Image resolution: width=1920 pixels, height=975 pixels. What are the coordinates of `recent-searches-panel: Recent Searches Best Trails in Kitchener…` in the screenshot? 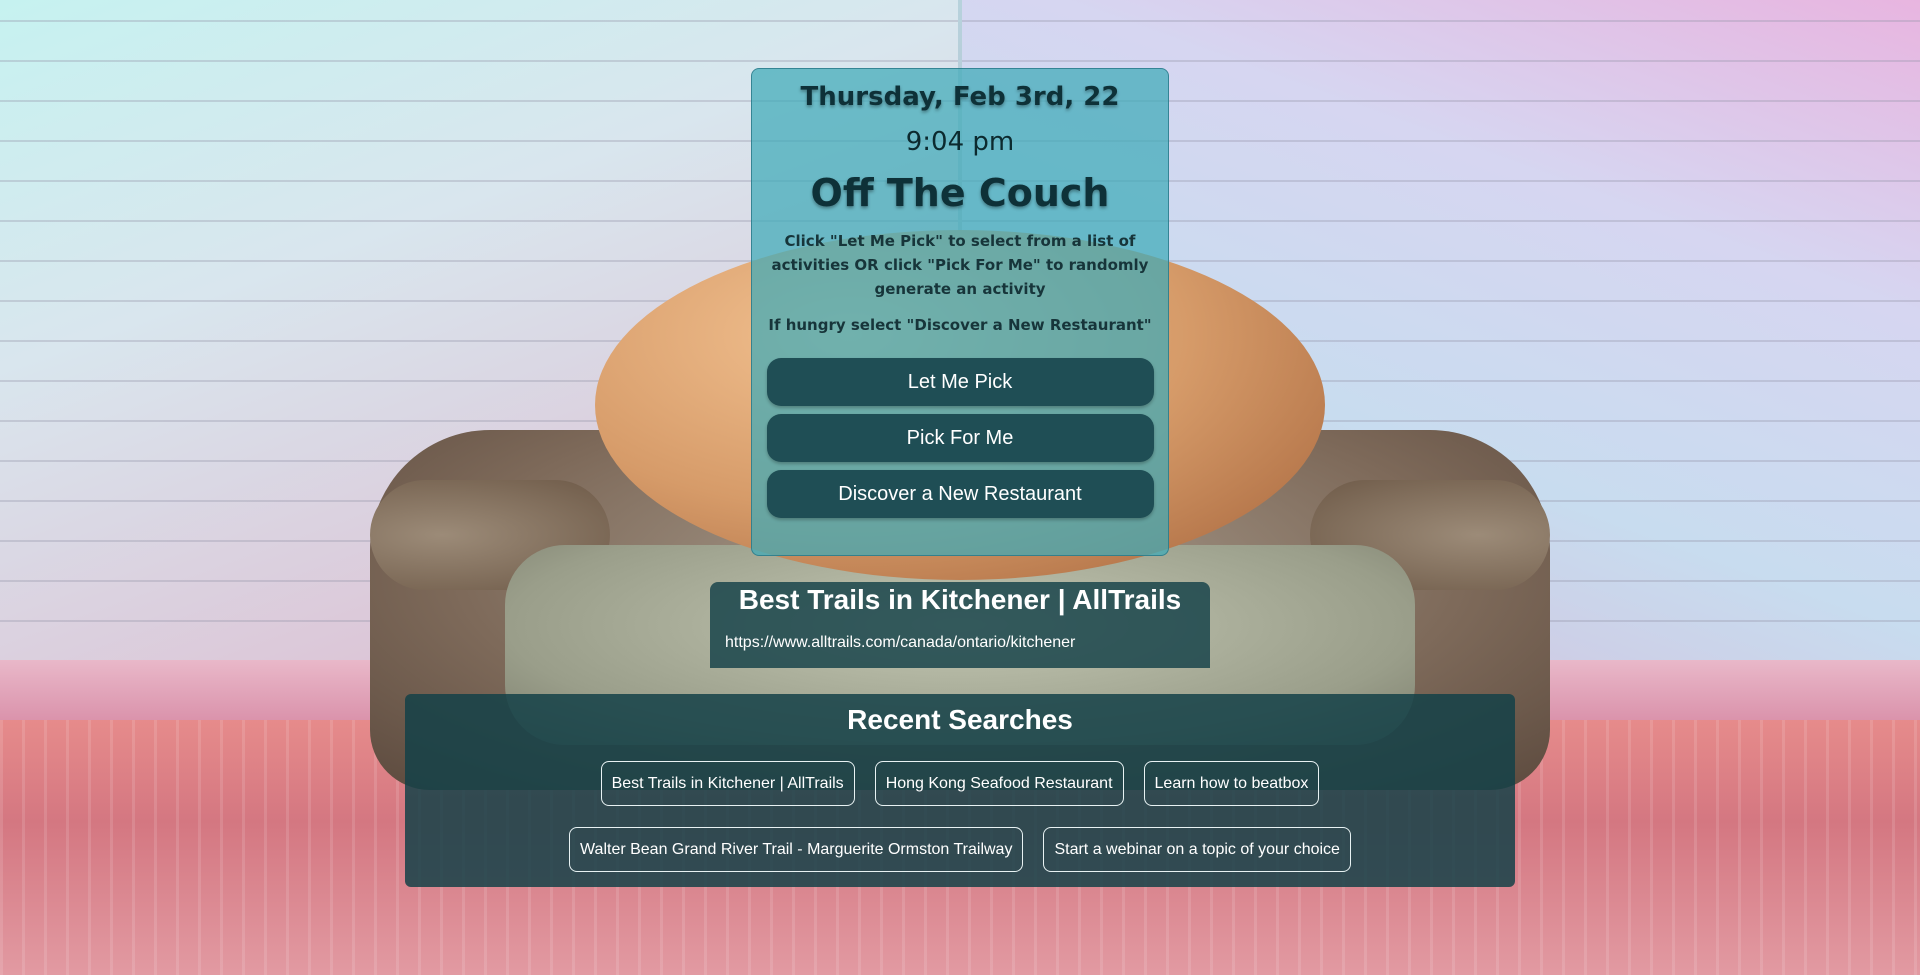 It's located at (960, 790).